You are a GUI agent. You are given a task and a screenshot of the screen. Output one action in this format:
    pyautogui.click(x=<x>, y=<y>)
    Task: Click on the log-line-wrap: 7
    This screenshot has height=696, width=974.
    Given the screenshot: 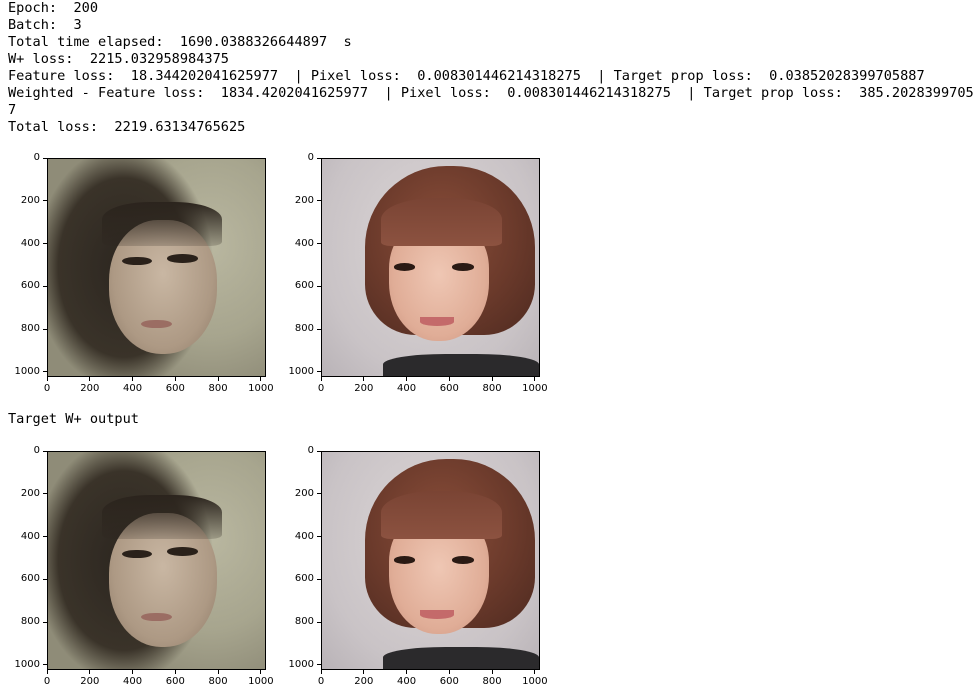 What is the action you would take?
    pyautogui.click(x=12, y=110)
    